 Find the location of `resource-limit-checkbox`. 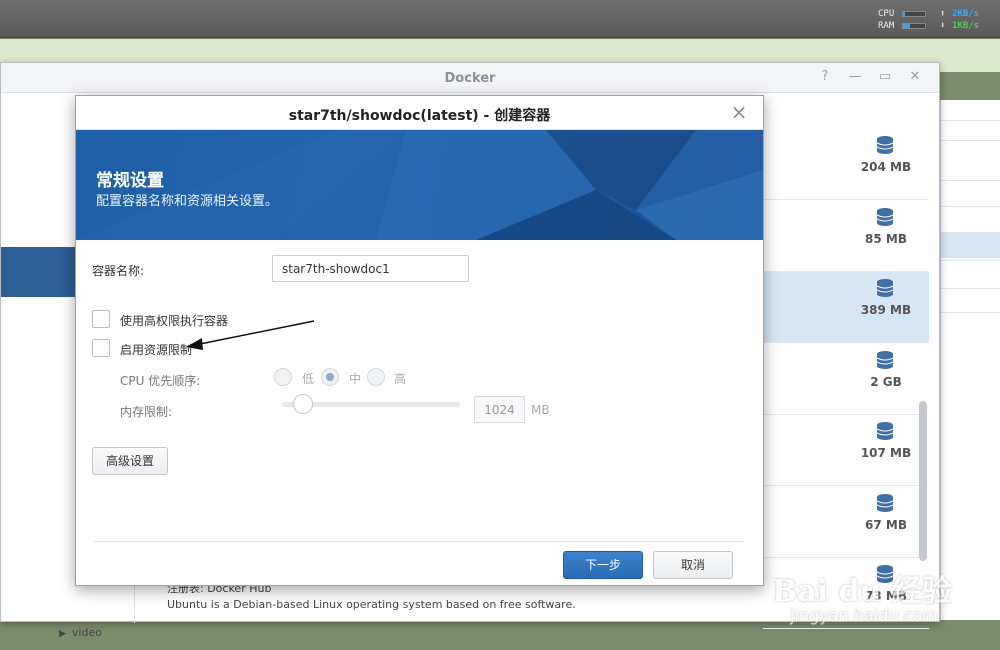

resource-limit-checkbox is located at coordinates (101, 348).